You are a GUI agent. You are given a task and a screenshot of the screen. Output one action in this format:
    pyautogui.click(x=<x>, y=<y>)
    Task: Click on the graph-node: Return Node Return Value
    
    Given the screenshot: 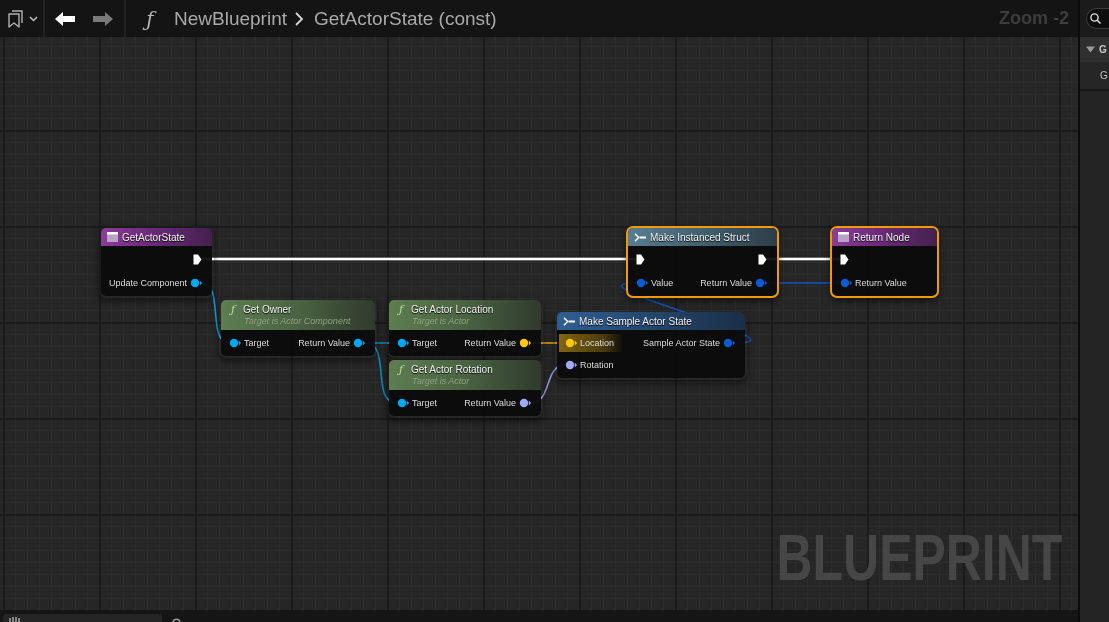 What is the action you would take?
    pyautogui.click(x=884, y=262)
    